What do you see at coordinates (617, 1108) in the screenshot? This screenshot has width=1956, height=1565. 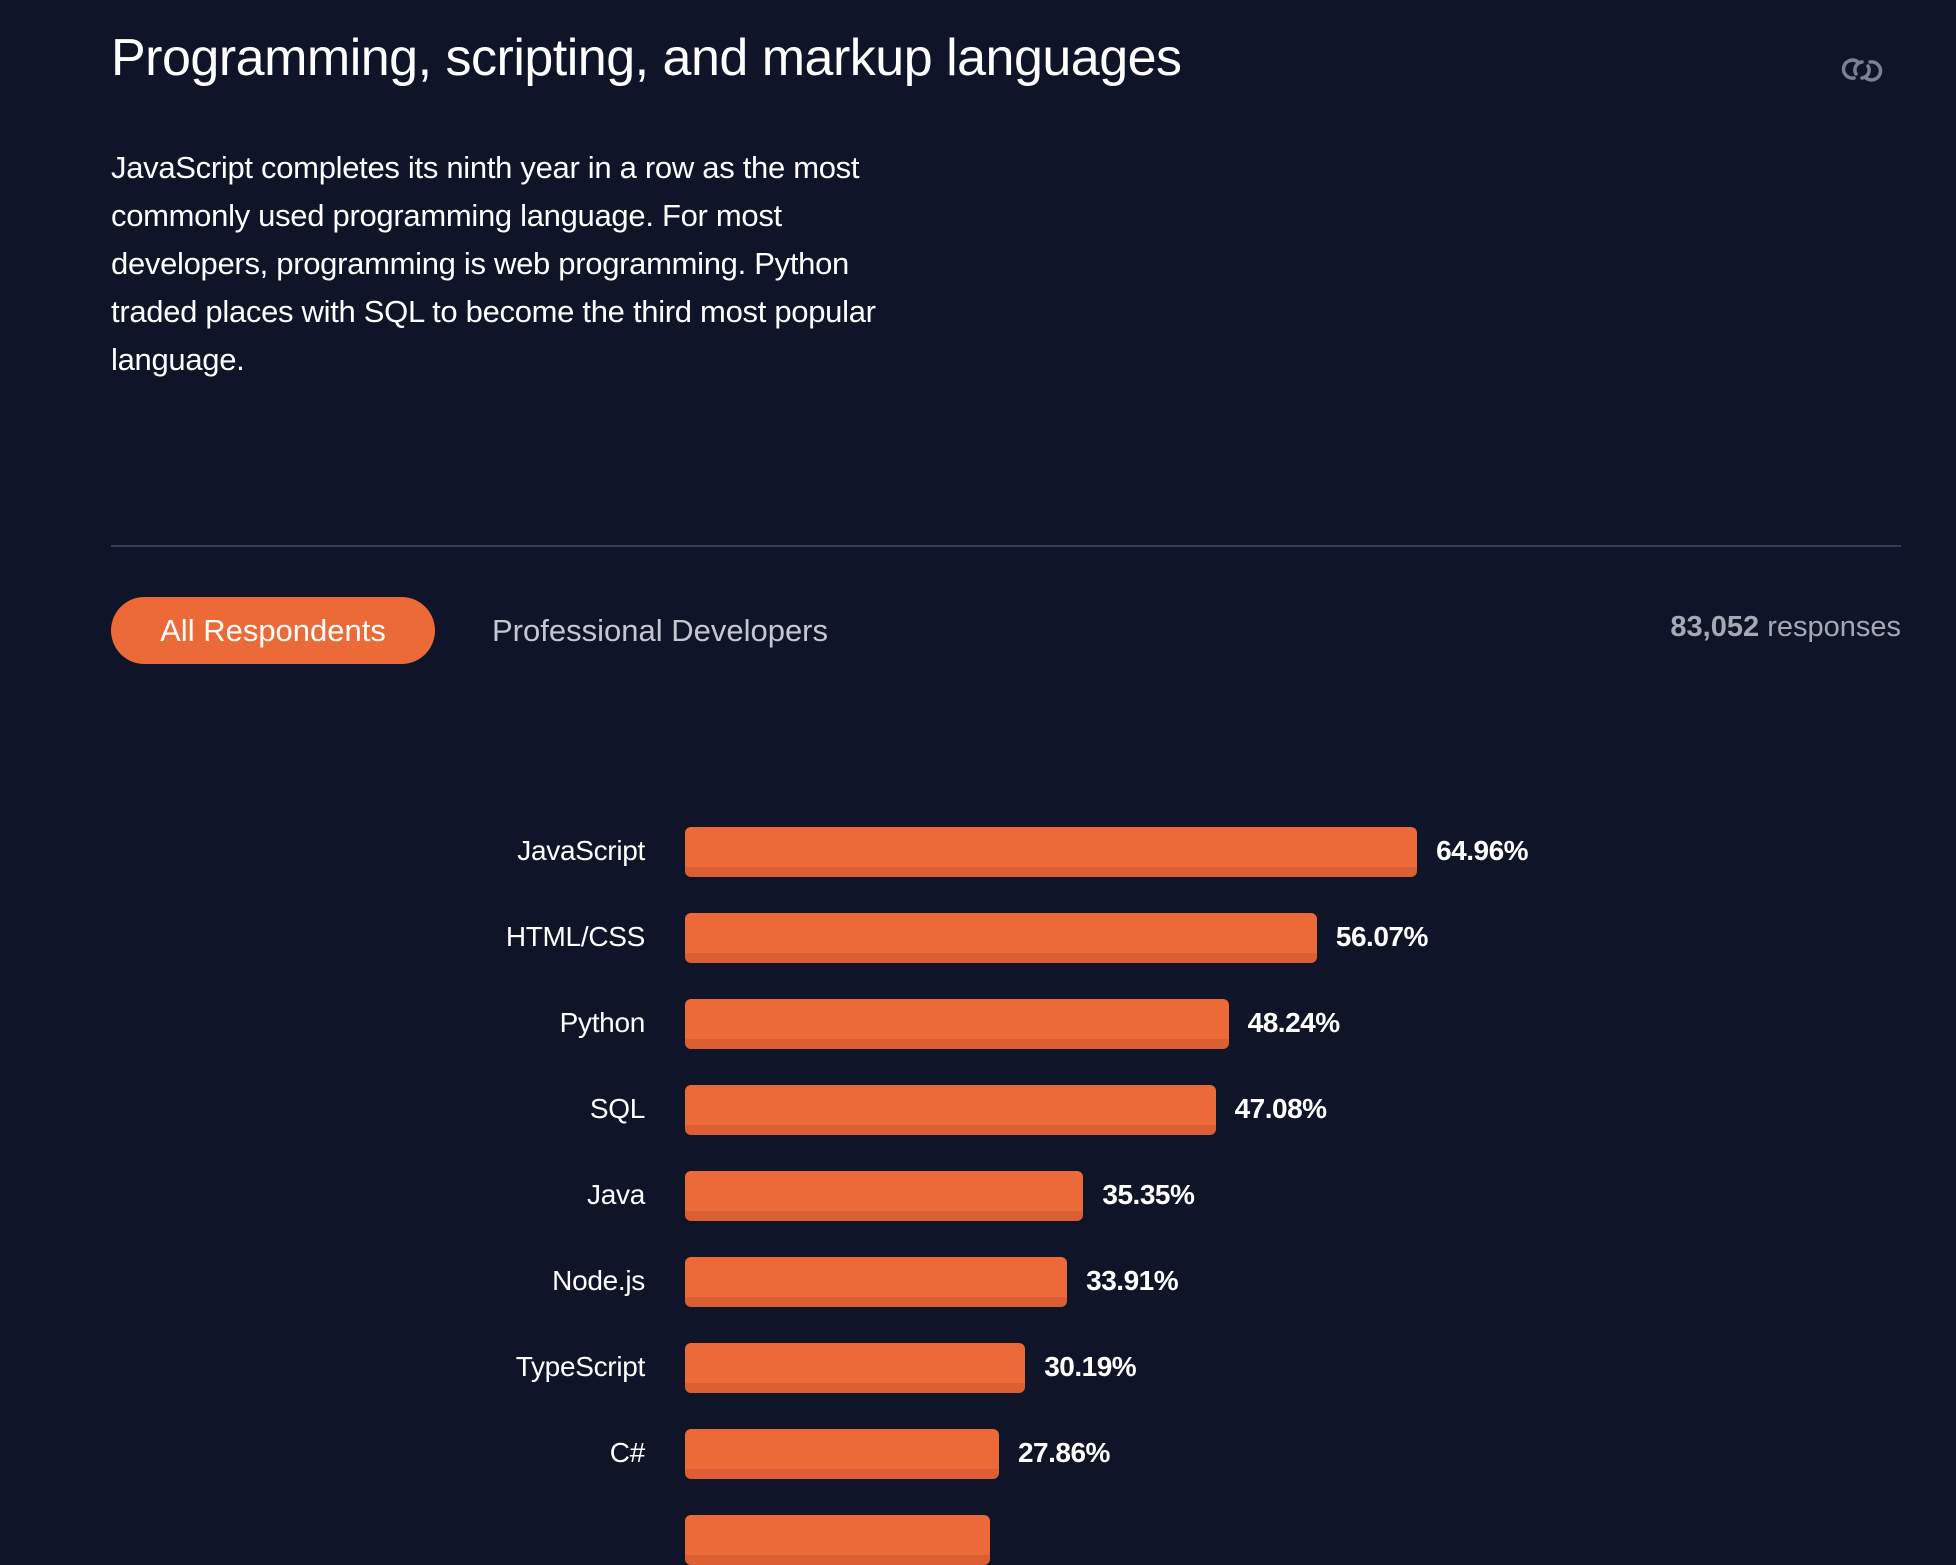 I see `bar-label: SQL` at bounding box center [617, 1108].